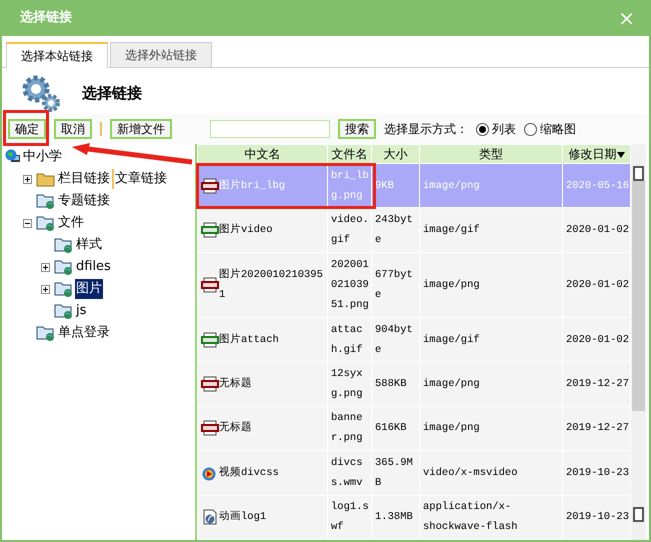 The height and width of the screenshot is (542, 651). What do you see at coordinates (13, 157) in the screenshot?
I see `globe-computer-icon` at bounding box center [13, 157].